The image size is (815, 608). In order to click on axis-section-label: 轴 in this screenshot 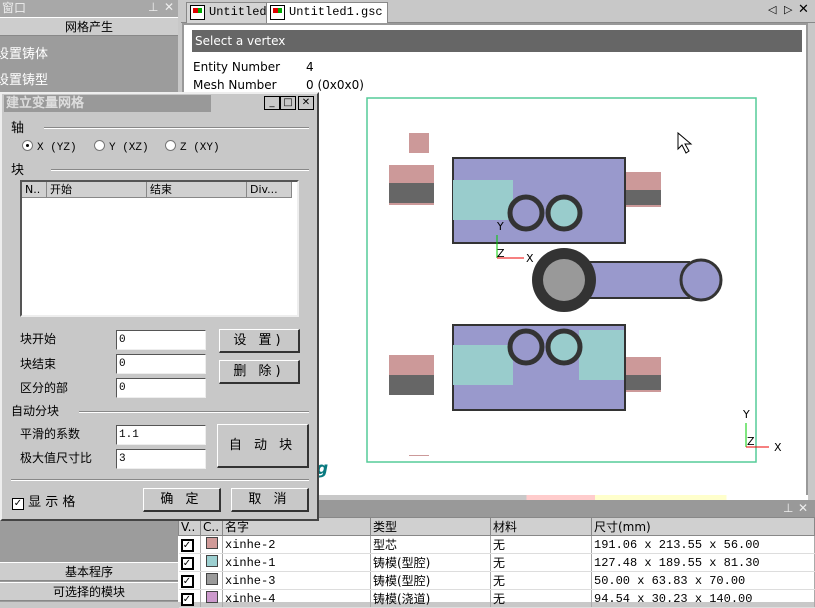, I will do `click(18, 128)`.